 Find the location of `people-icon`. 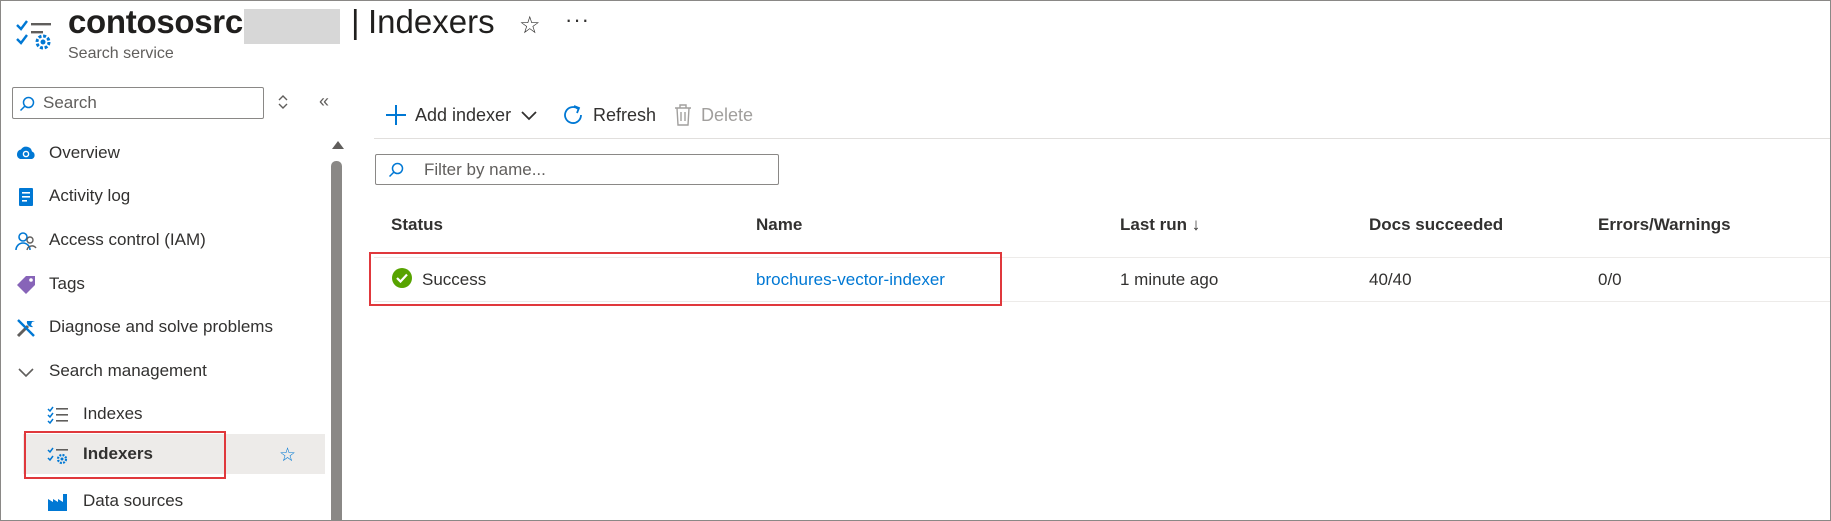

people-icon is located at coordinates (26, 241).